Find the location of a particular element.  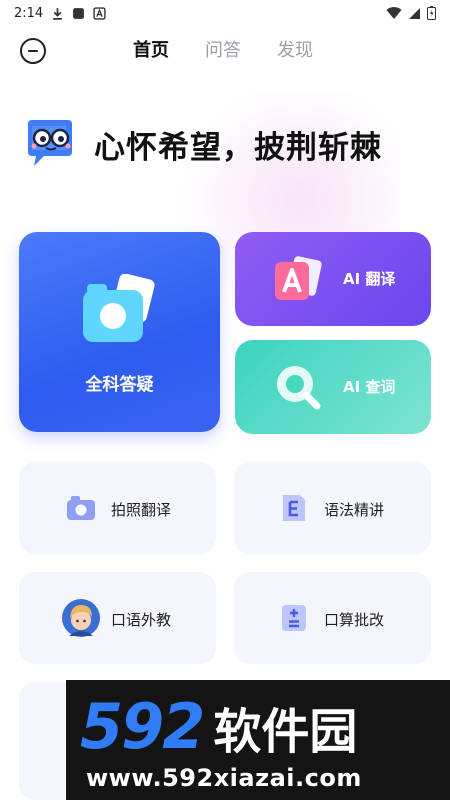

minus-icon is located at coordinates (33, 51).